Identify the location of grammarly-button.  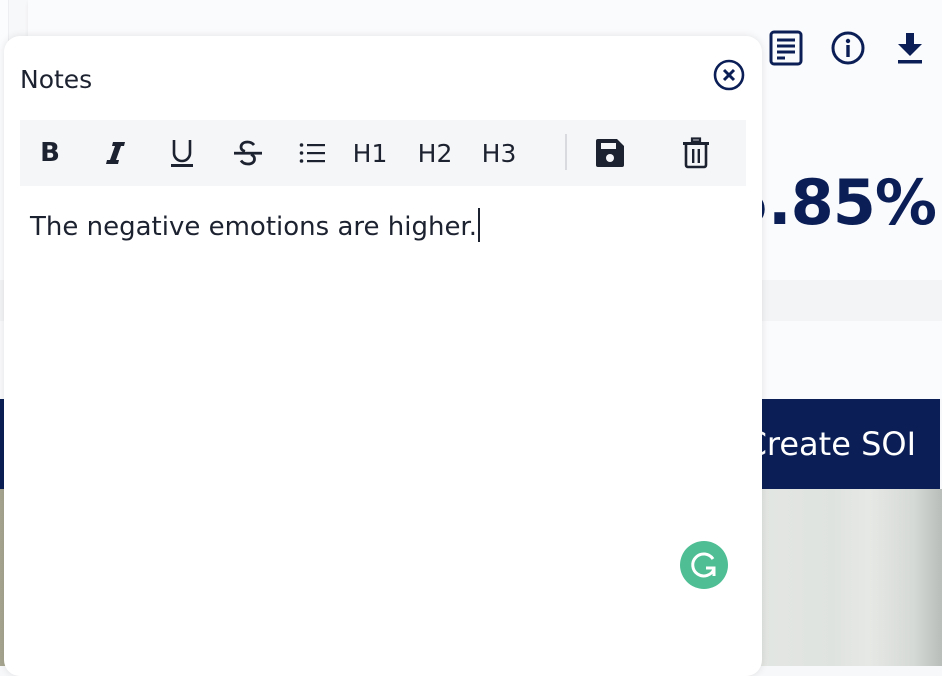
(704, 565).